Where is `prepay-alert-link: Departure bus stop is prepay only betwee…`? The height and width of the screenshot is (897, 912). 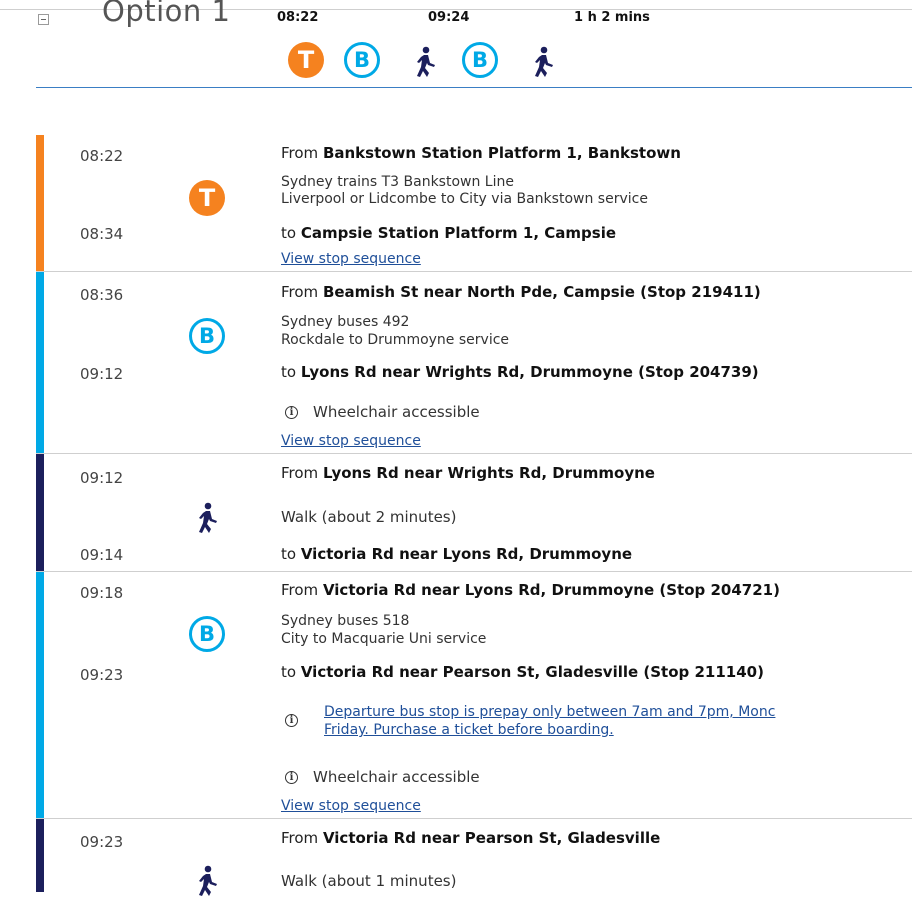 prepay-alert-link: Departure bus stop is prepay only betwee… is located at coordinates (549, 721).